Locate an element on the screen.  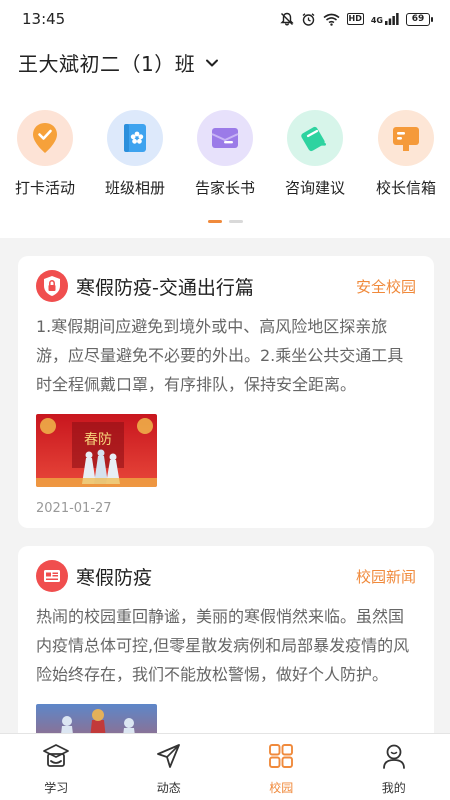
signal-icon: 4G is located at coordinates (385, 19).